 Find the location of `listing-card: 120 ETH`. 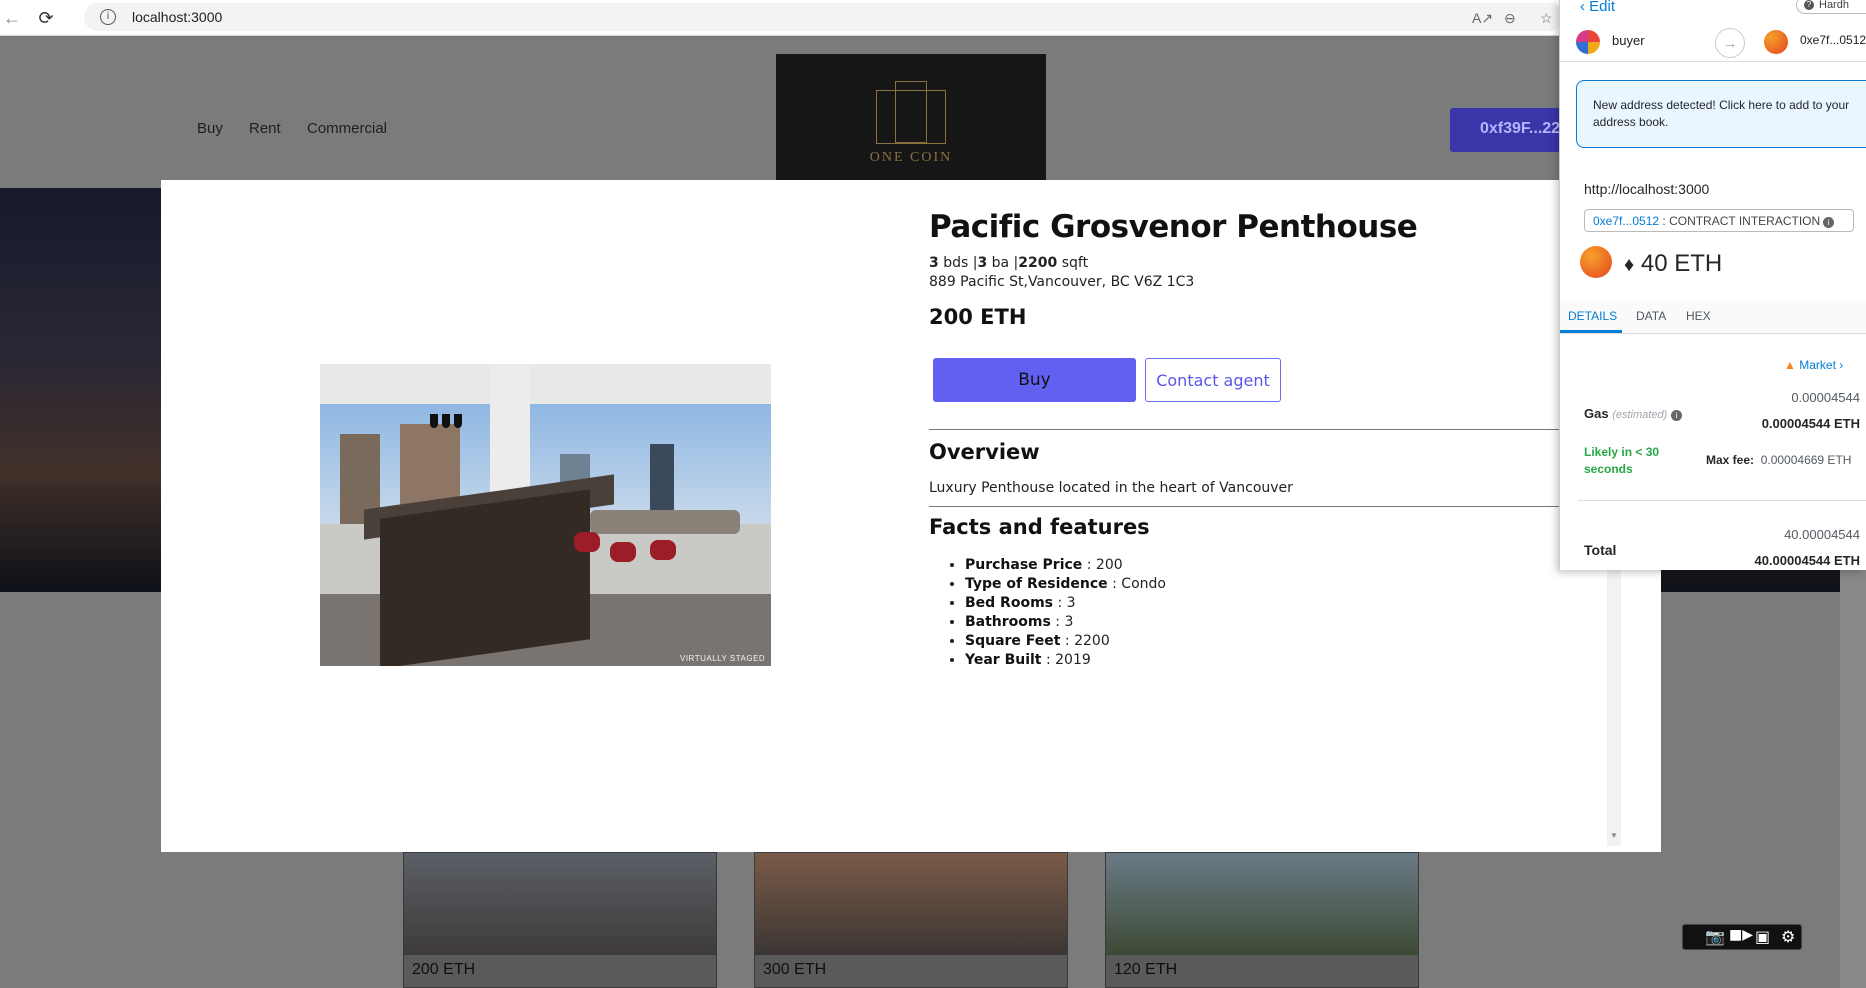

listing-card: 120 ETH is located at coordinates (1262, 920).